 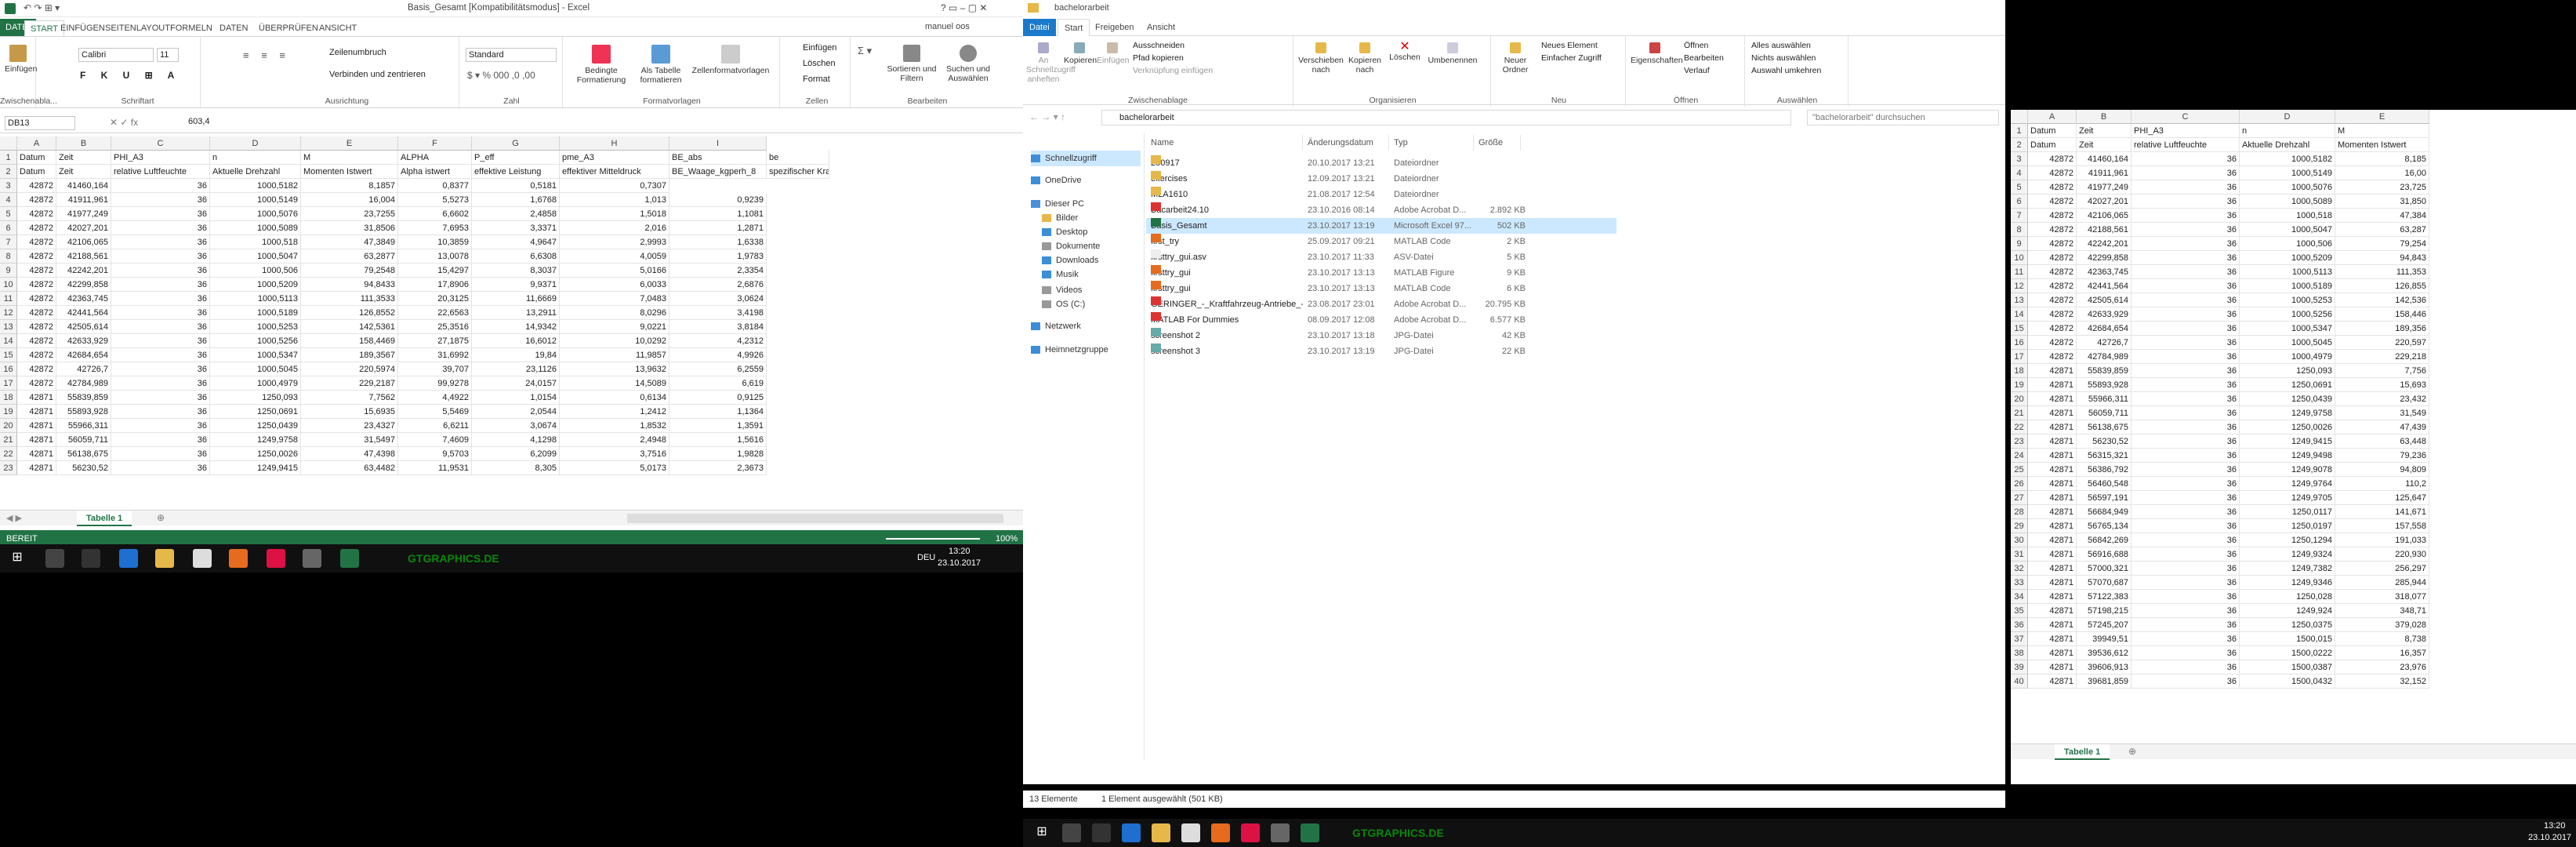 I want to click on table-cell: 1249,9705, so click(x=2288, y=498).